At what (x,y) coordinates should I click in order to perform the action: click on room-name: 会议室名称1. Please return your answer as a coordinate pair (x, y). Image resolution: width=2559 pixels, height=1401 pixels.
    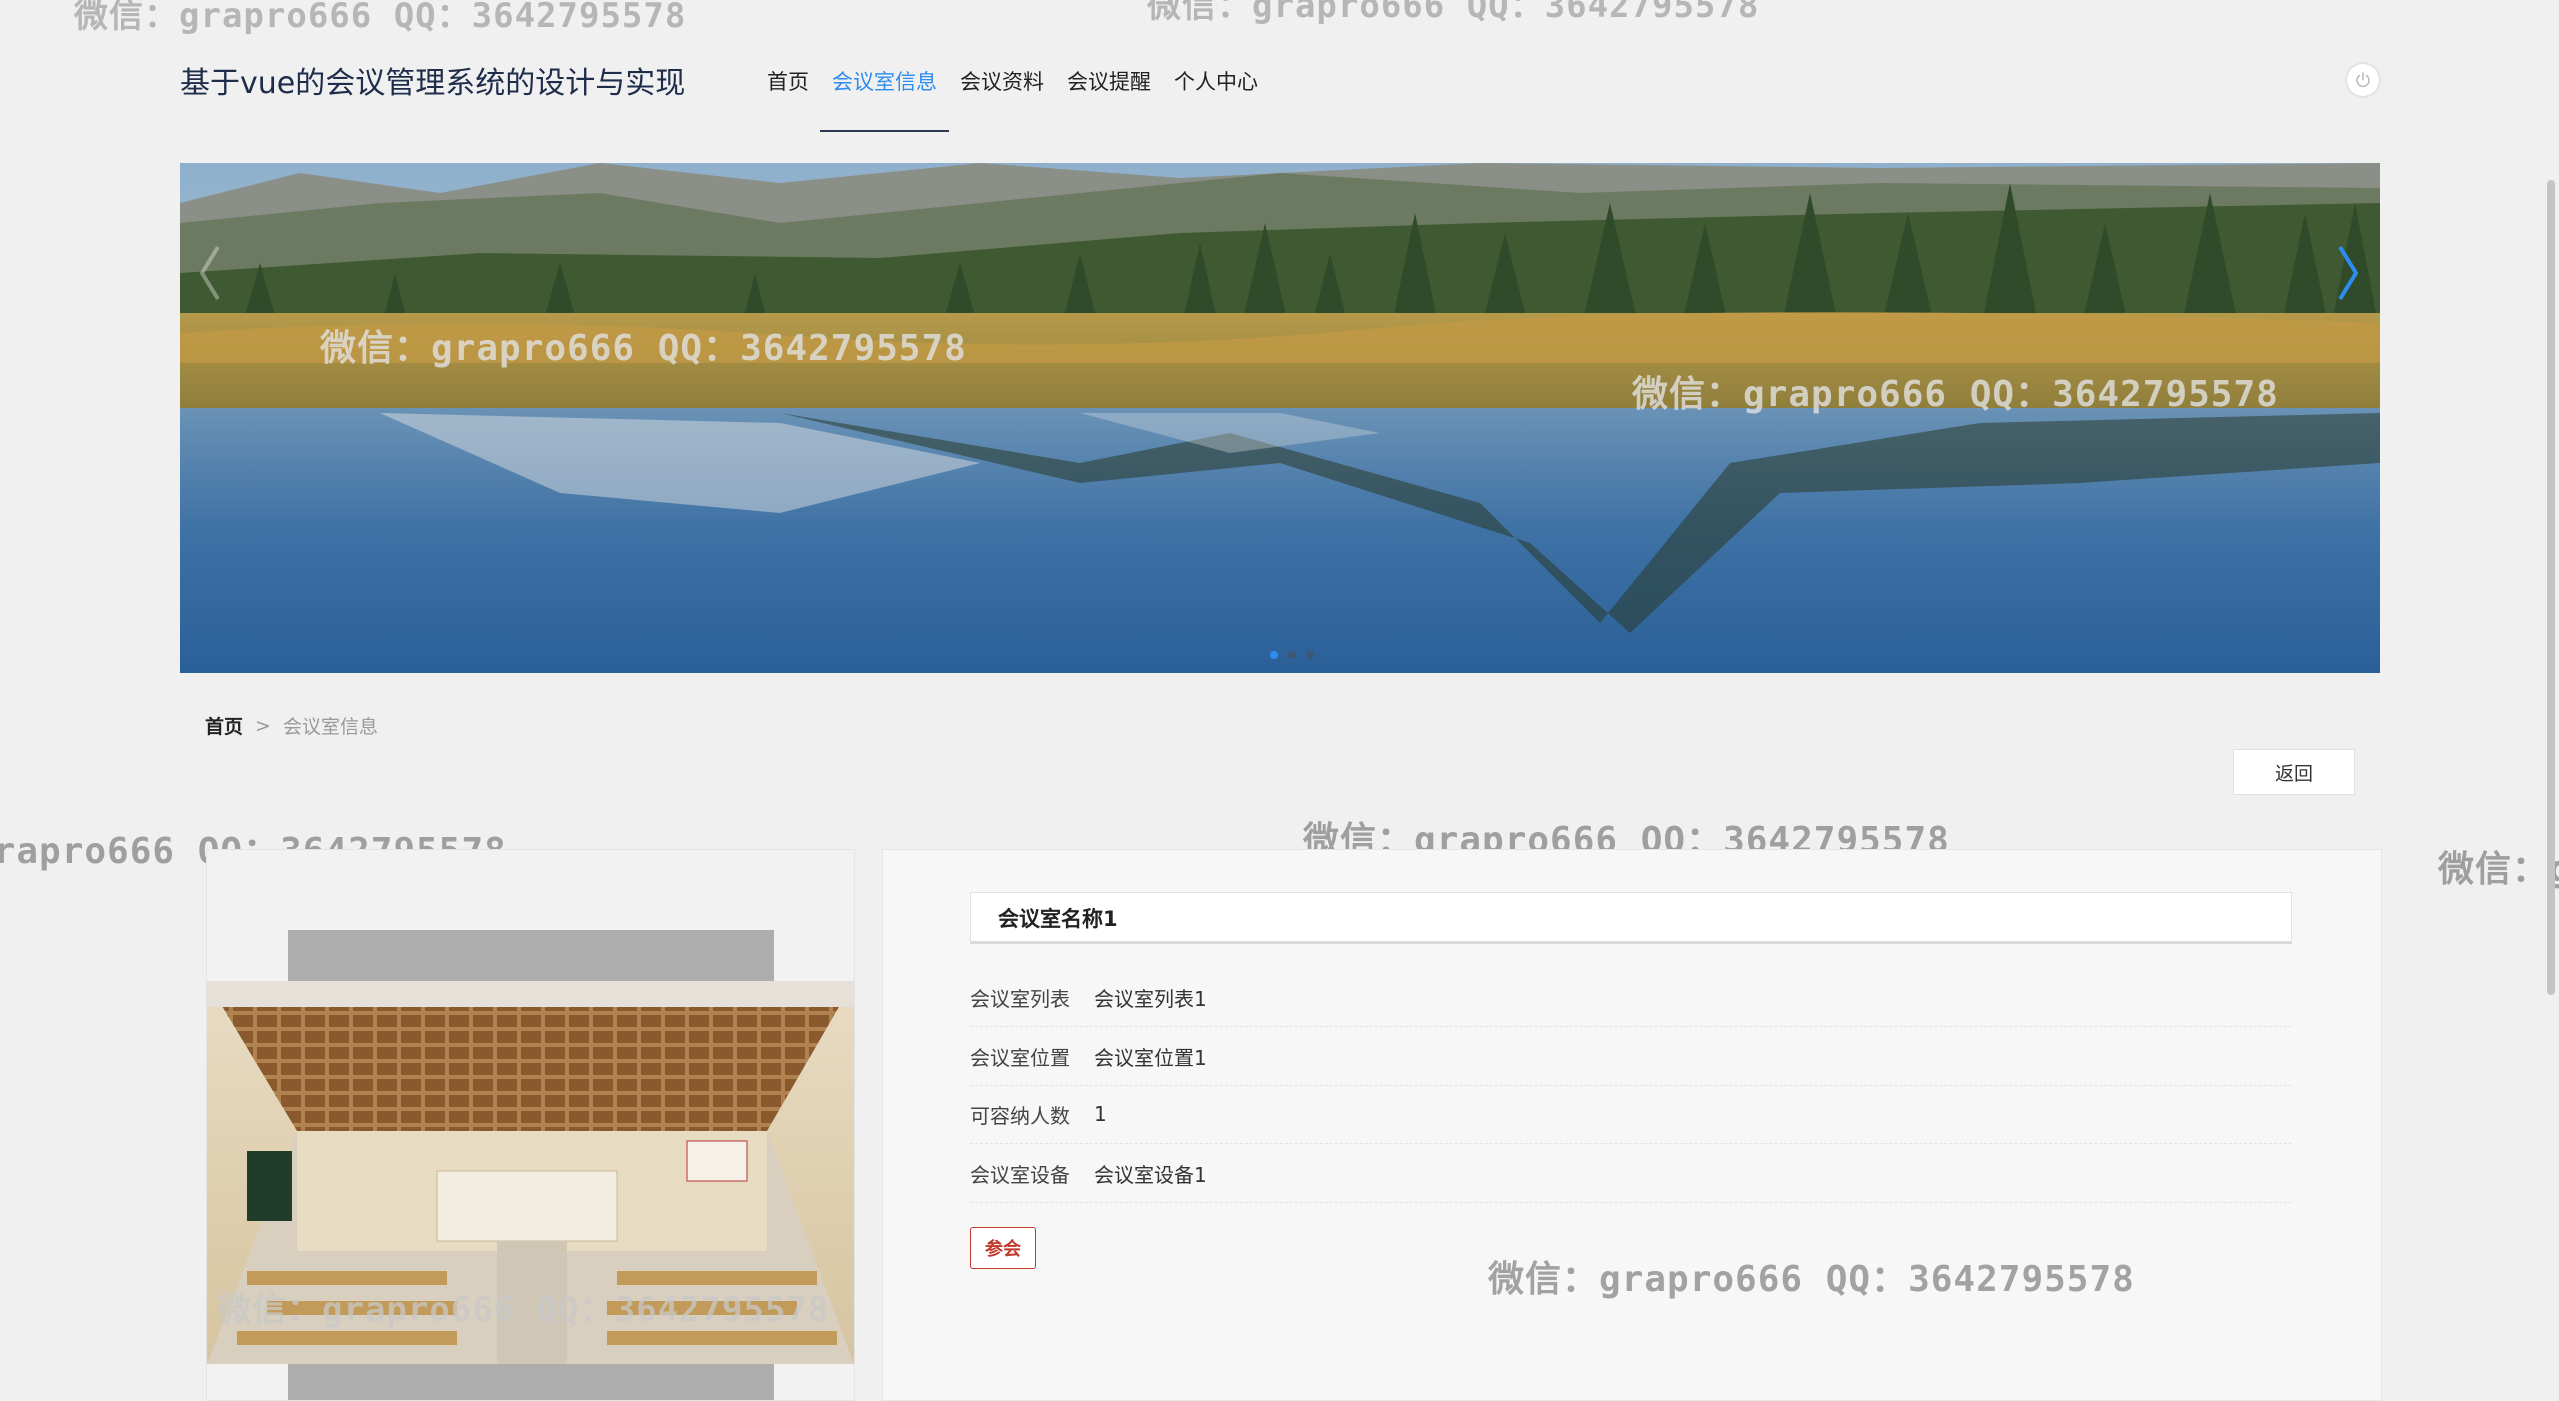
    Looking at the image, I should click on (1631, 918).